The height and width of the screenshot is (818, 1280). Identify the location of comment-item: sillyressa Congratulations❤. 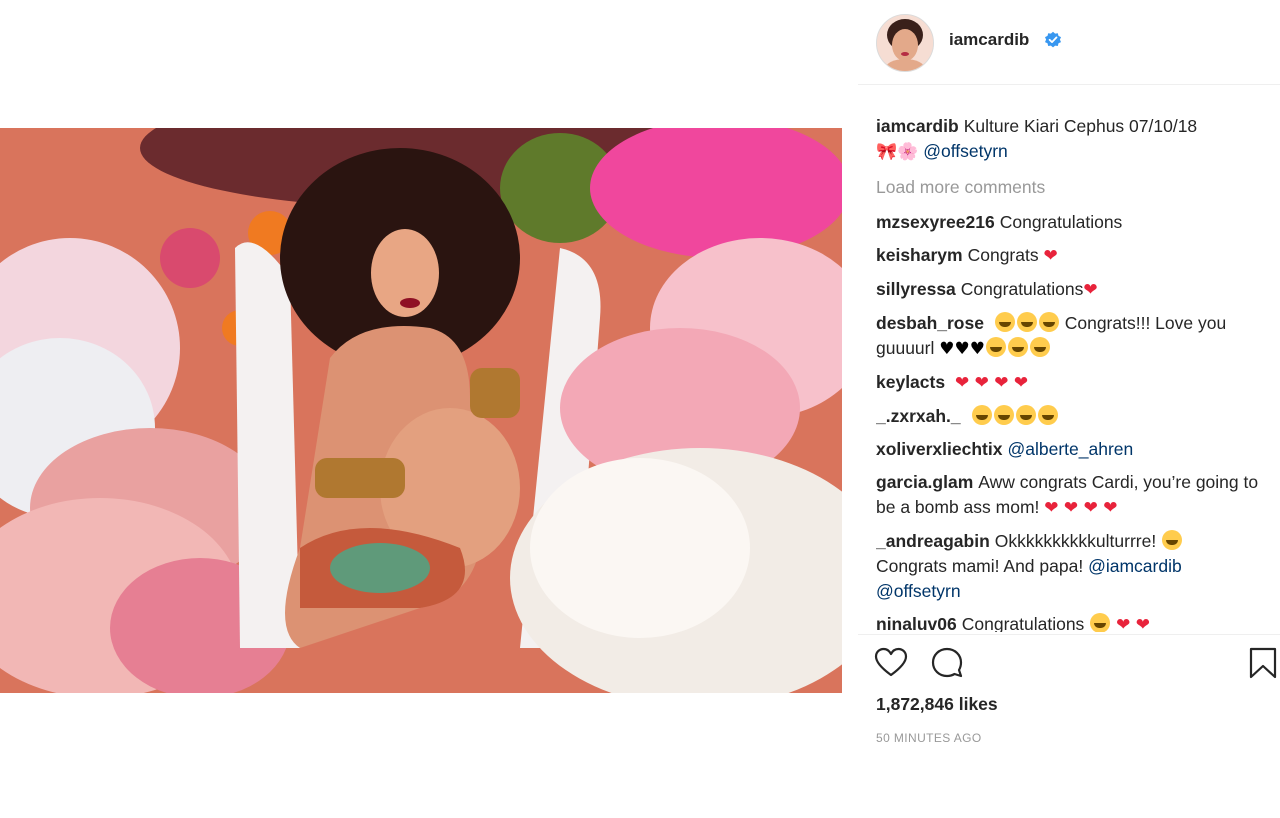
(1076, 290).